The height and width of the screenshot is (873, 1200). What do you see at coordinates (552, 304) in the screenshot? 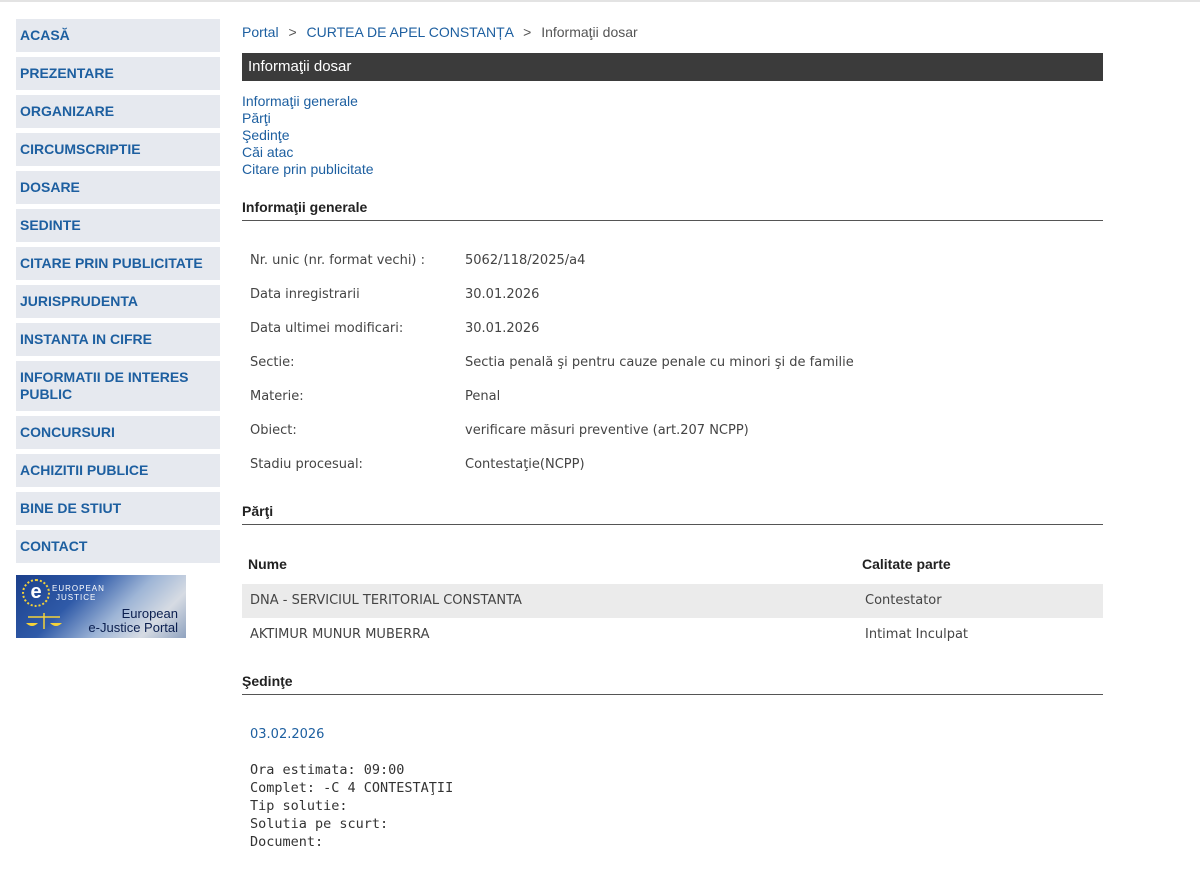
I see `info-row: Data inregistrarii 30.01.2026` at bounding box center [552, 304].